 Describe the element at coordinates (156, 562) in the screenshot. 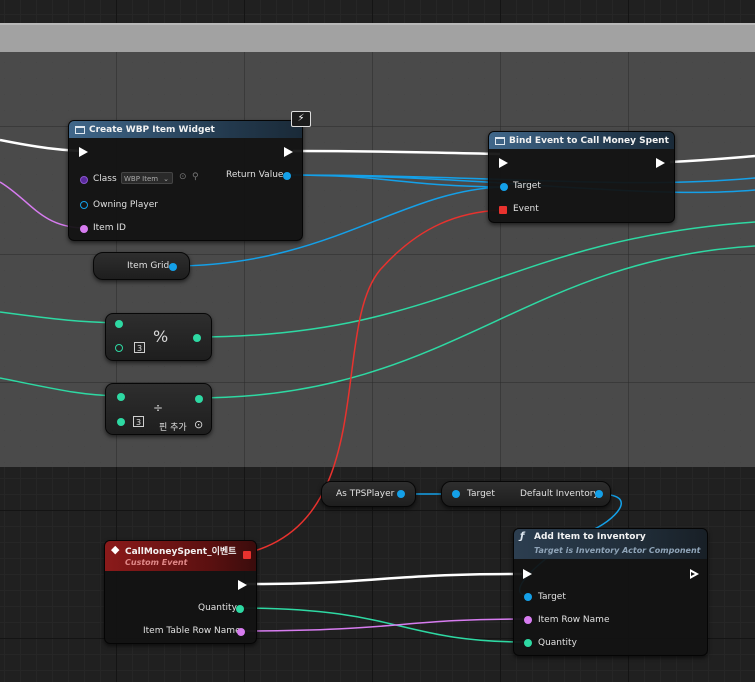

I see `custom-event-subtitle: Custom Event` at that location.